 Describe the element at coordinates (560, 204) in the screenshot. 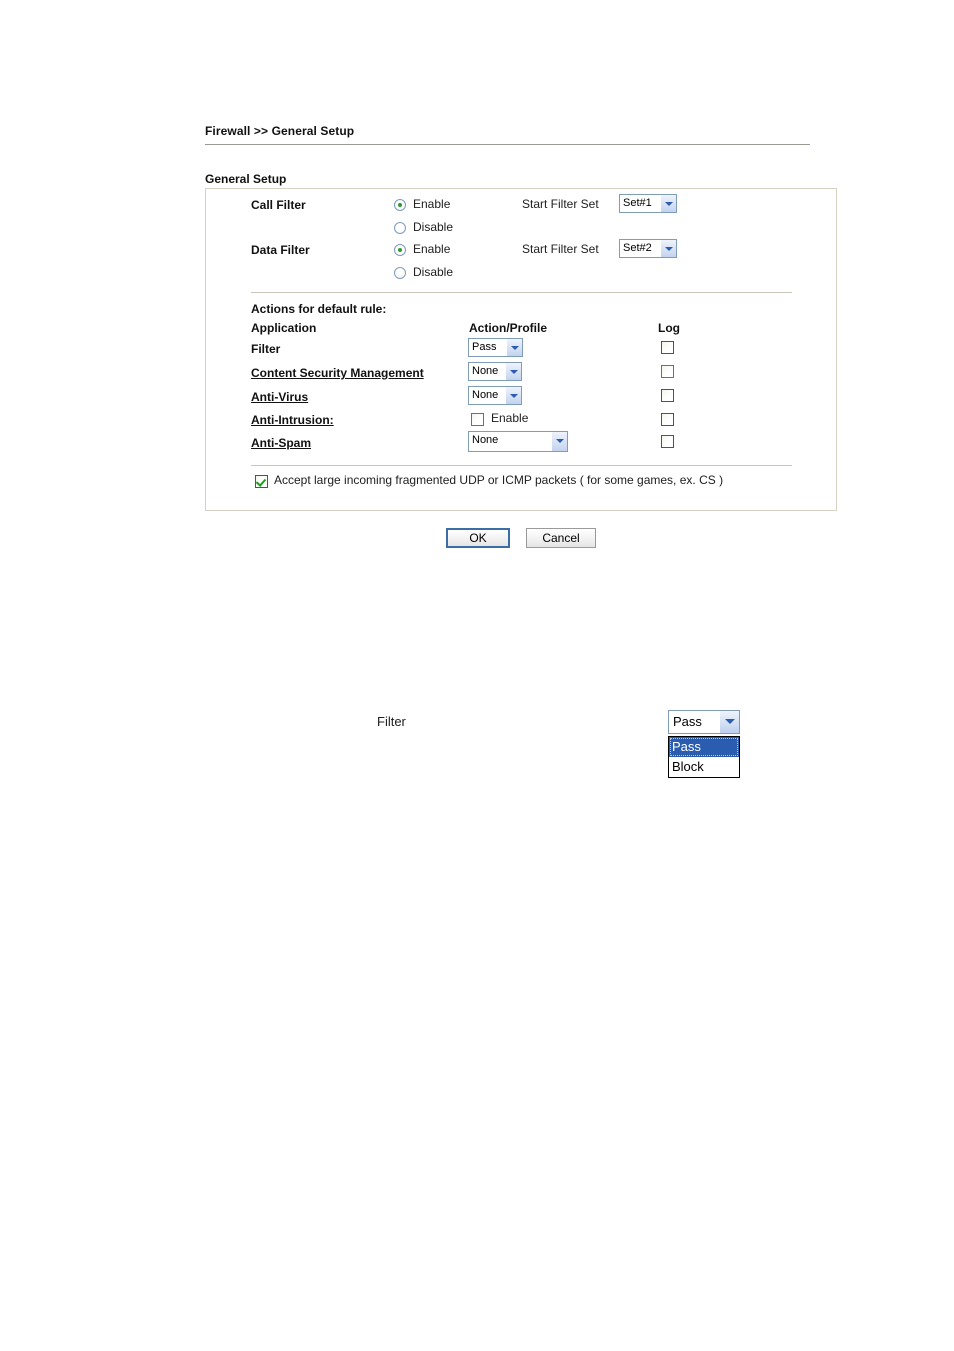

I see `call-filter-start-set-label: Start Filter Set` at that location.